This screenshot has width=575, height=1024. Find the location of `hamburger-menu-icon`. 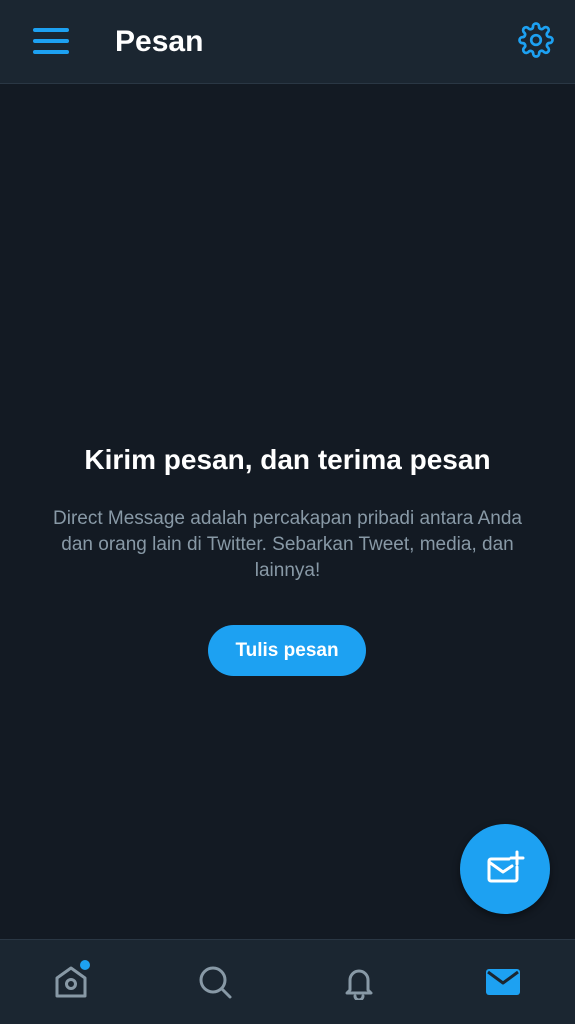

hamburger-menu-icon is located at coordinates (51, 41).